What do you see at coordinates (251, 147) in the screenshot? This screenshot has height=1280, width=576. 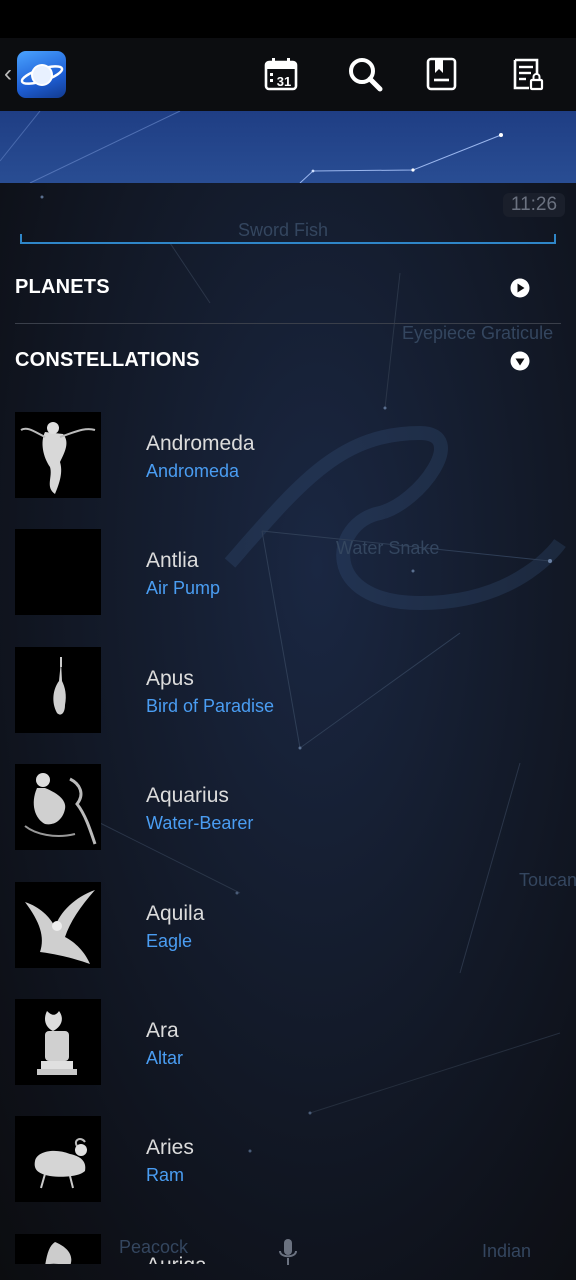 I see `sky-lines` at bounding box center [251, 147].